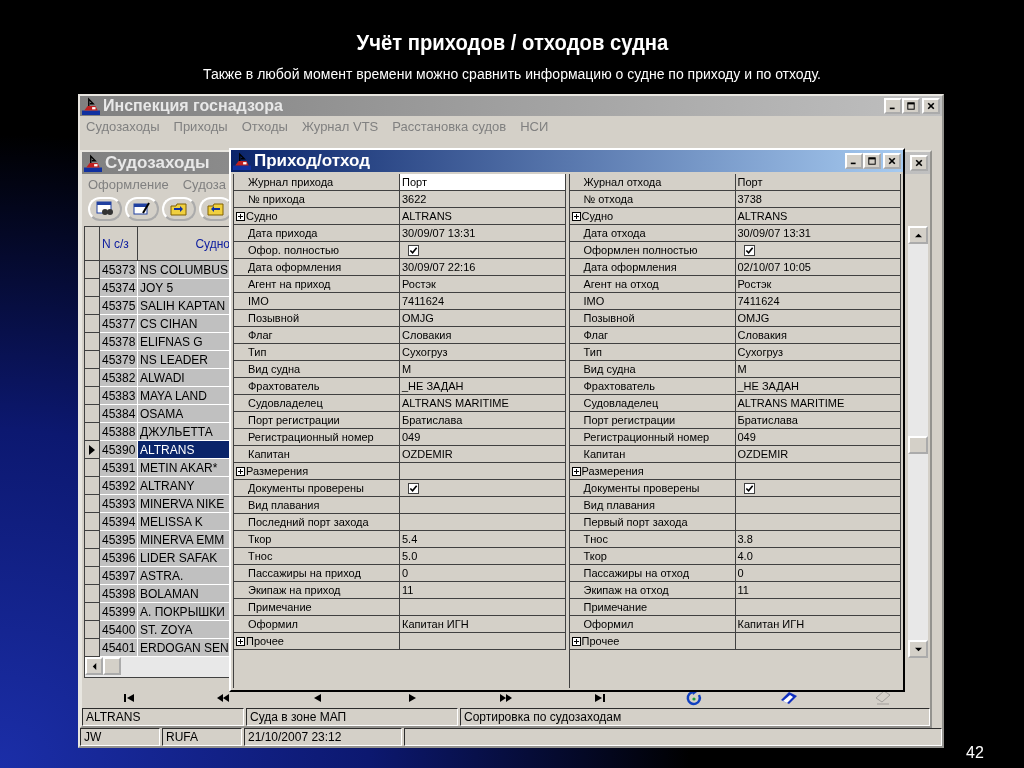 Image resolution: width=1024 pixels, height=768 pixels. Describe the element at coordinates (119, 648) in the screenshot. I see `table-cell: 45401` at that location.